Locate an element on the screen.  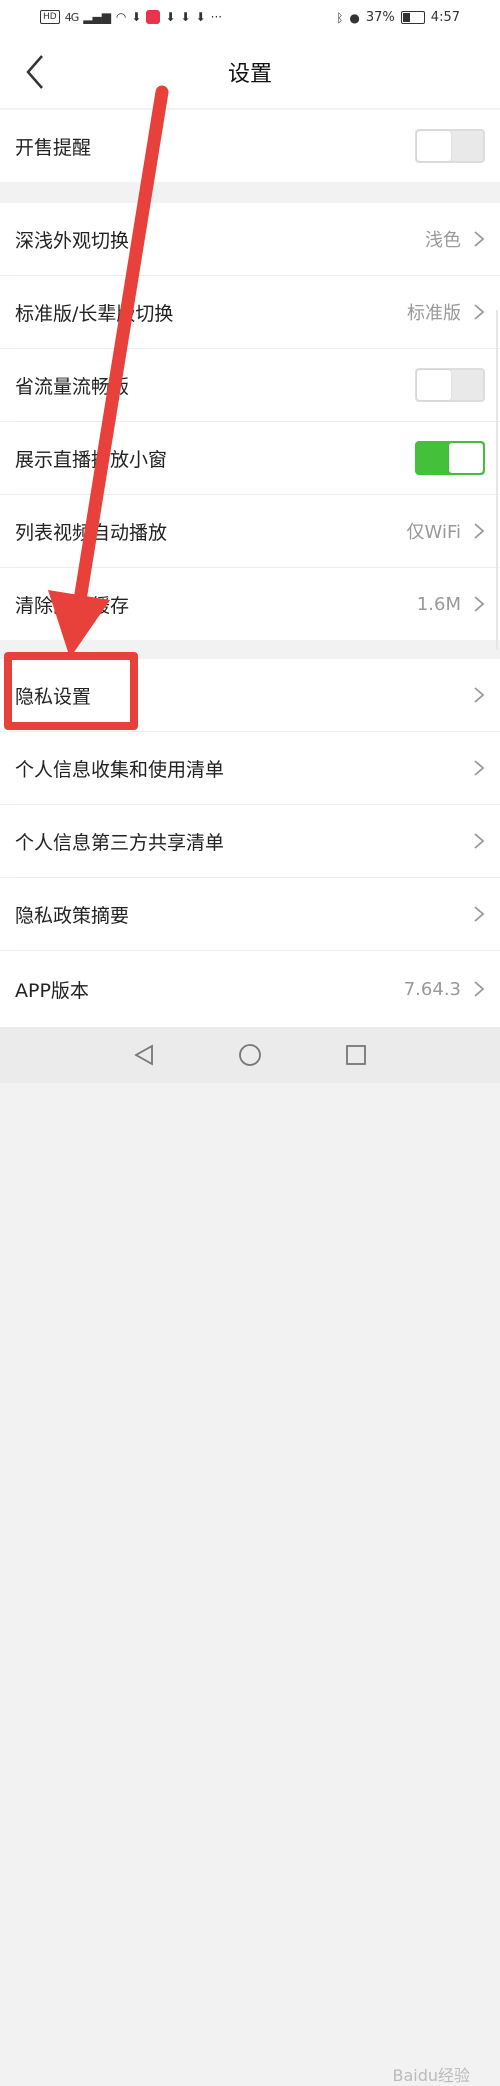
scrollbar is located at coordinates (497, 480).